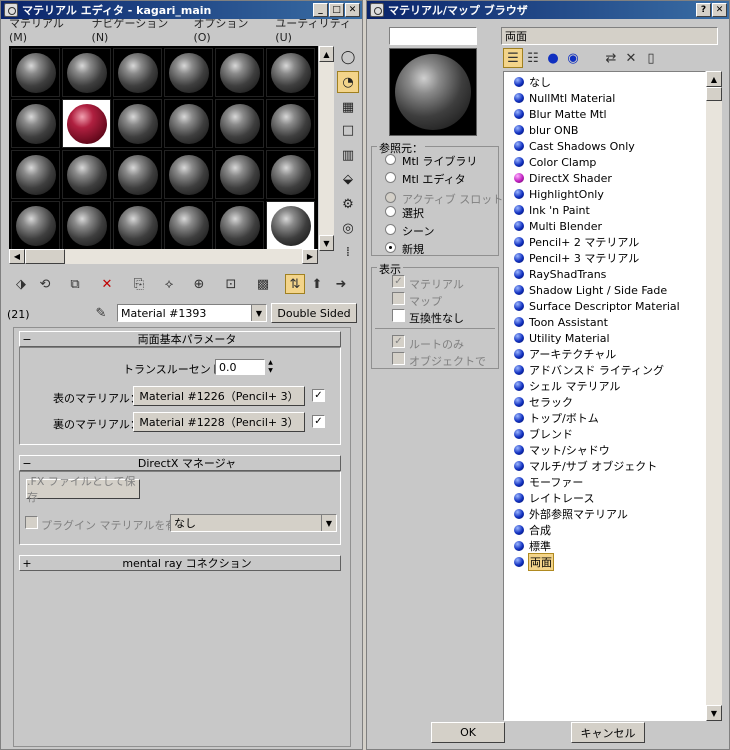 The width and height of the screenshot is (730, 750). What do you see at coordinates (348, 107) in the screenshot?
I see `background-icon: ▦` at bounding box center [348, 107].